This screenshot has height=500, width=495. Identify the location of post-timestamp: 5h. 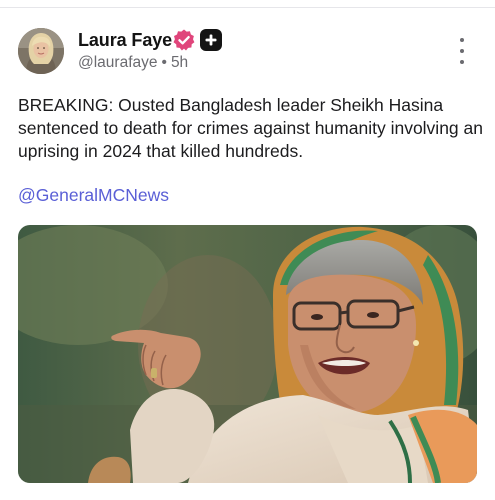
(179, 62).